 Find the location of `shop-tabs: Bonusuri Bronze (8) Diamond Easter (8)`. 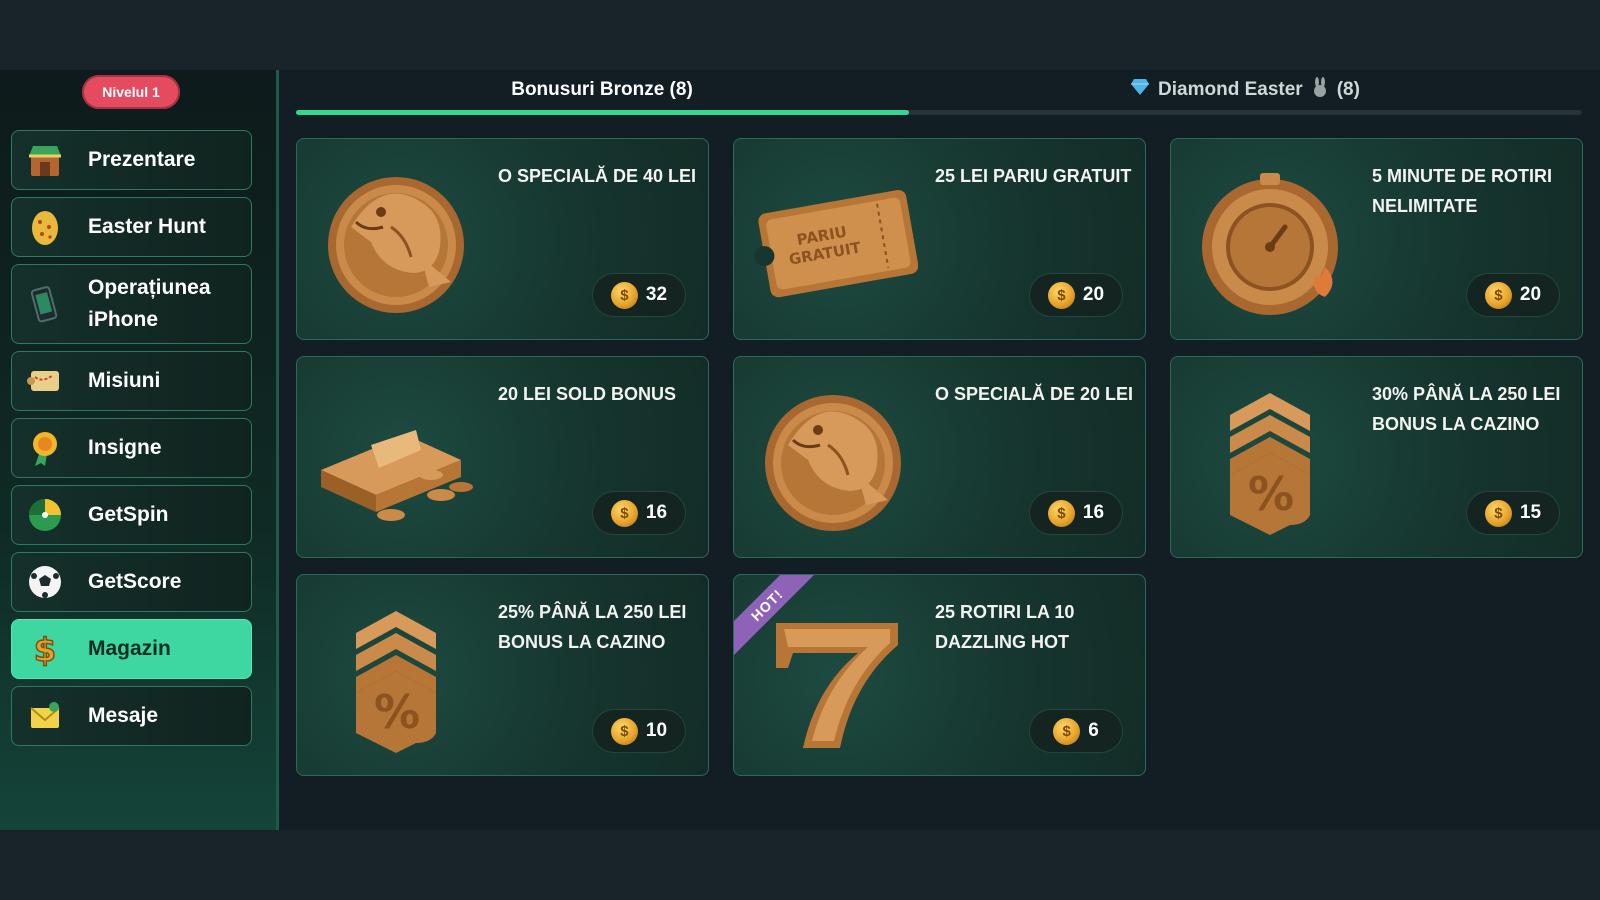

shop-tabs: Bonusuri Bronze (8) Diamond Easter (8) is located at coordinates (939, 95).